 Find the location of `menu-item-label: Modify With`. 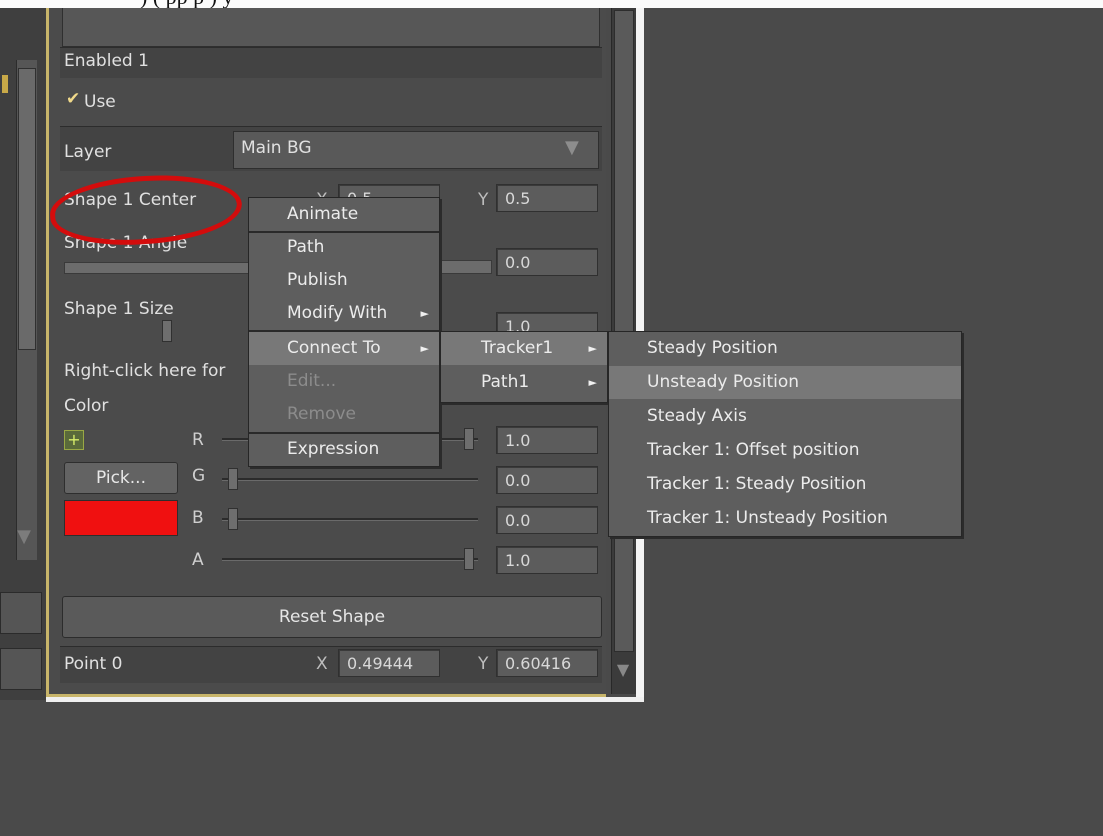

menu-item-label: Modify With is located at coordinates (337, 313).